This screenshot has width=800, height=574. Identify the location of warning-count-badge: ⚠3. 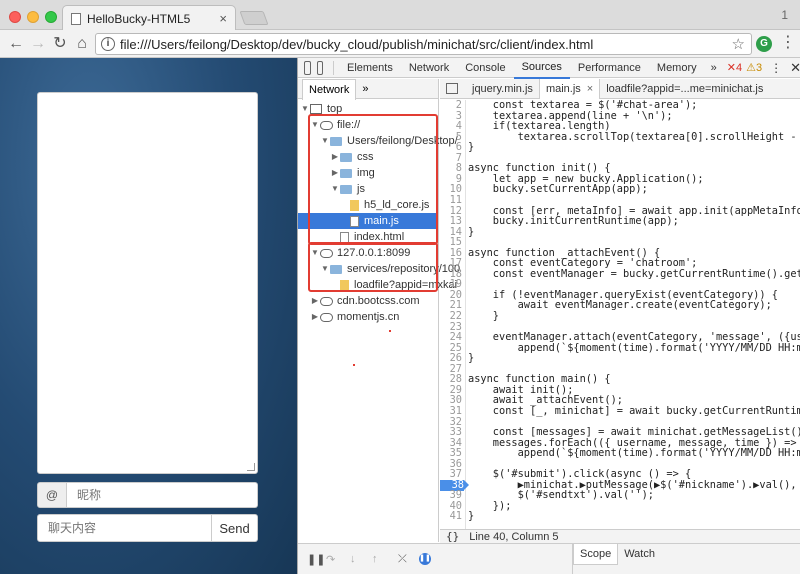
(754, 67).